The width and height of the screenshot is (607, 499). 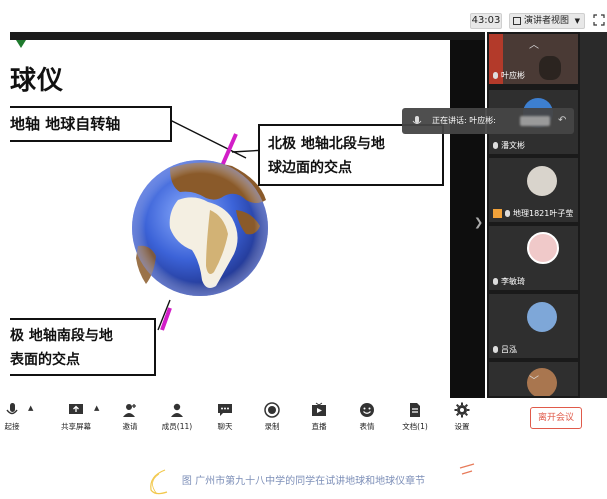 I want to click on toolbar-item-mic: 起接 ▲, so click(x=17, y=419).